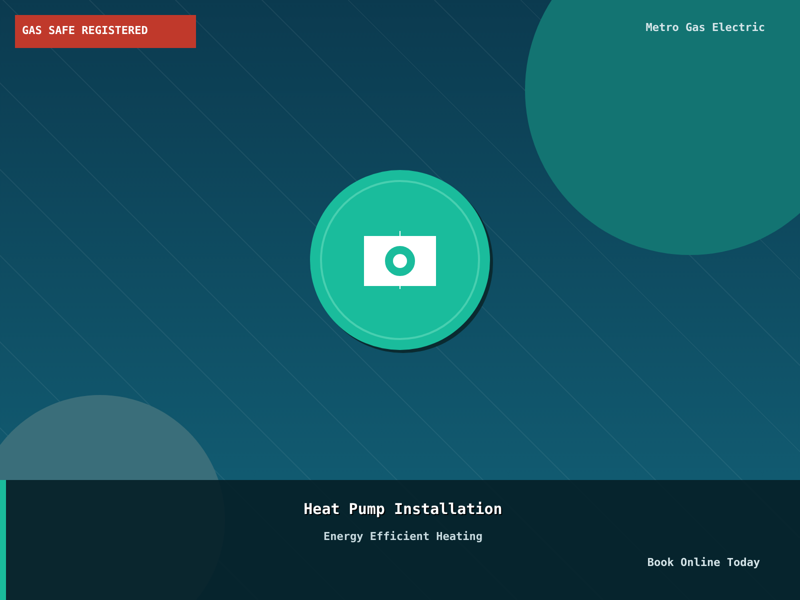  I want to click on booking-text: Book Online Today, so click(703, 563).